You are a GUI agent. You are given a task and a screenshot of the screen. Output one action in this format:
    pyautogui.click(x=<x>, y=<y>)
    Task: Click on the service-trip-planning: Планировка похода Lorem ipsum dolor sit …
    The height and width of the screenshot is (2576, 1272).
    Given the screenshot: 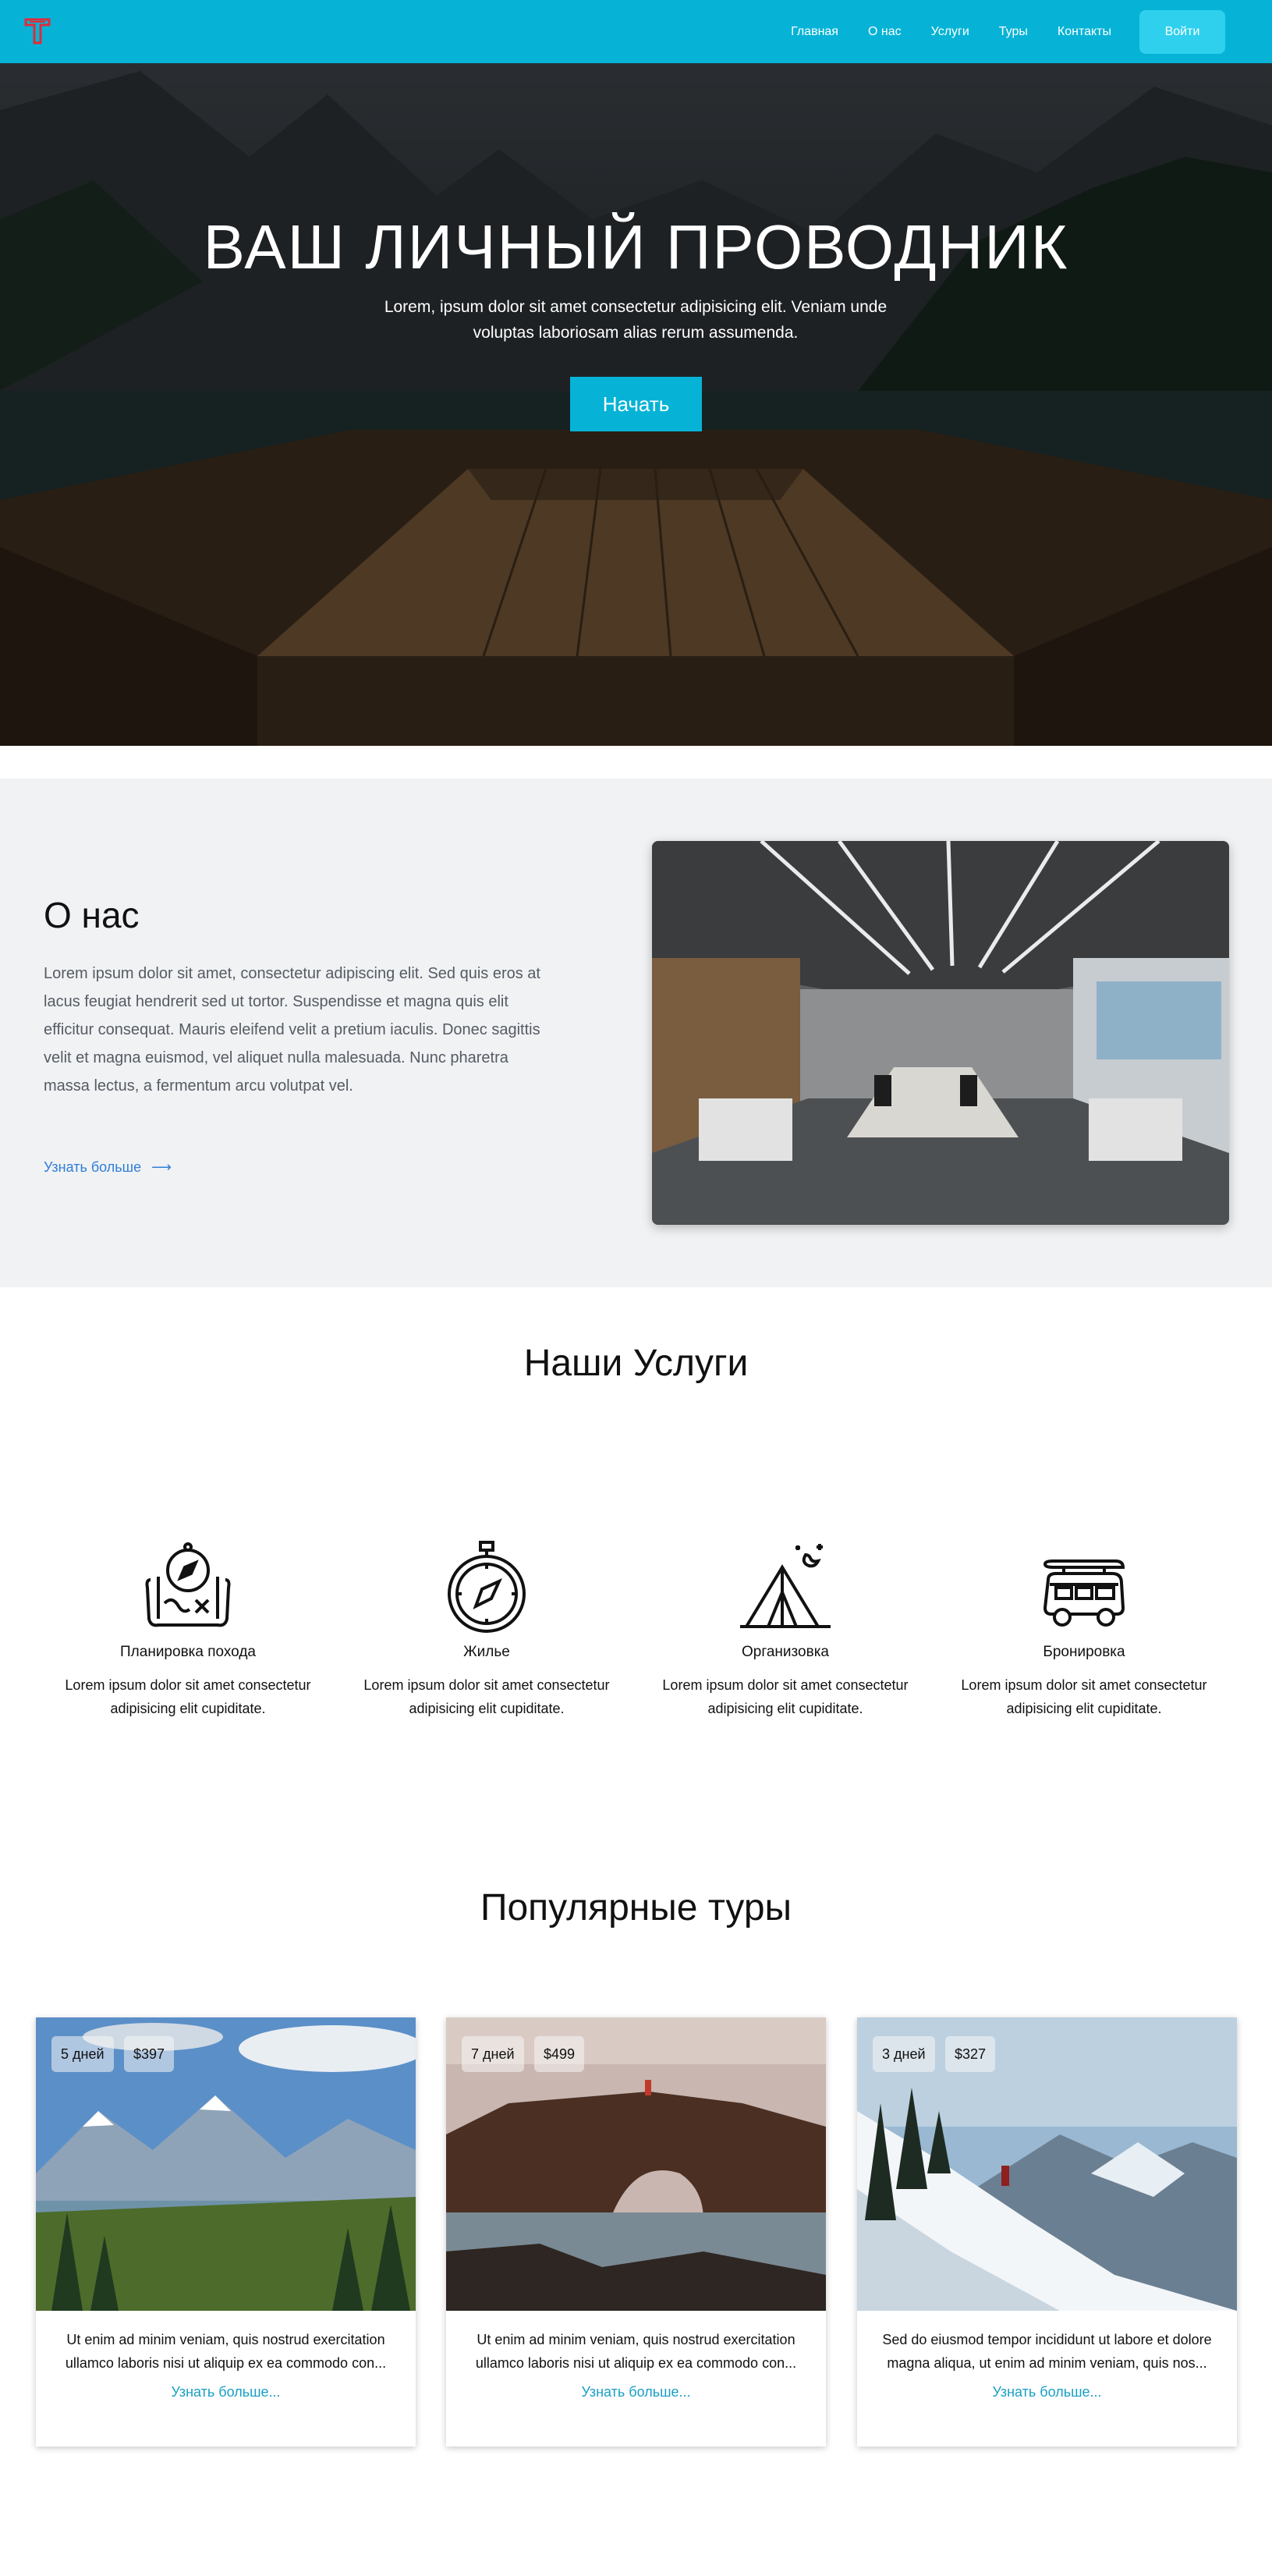 What is the action you would take?
    pyautogui.click(x=188, y=1630)
    